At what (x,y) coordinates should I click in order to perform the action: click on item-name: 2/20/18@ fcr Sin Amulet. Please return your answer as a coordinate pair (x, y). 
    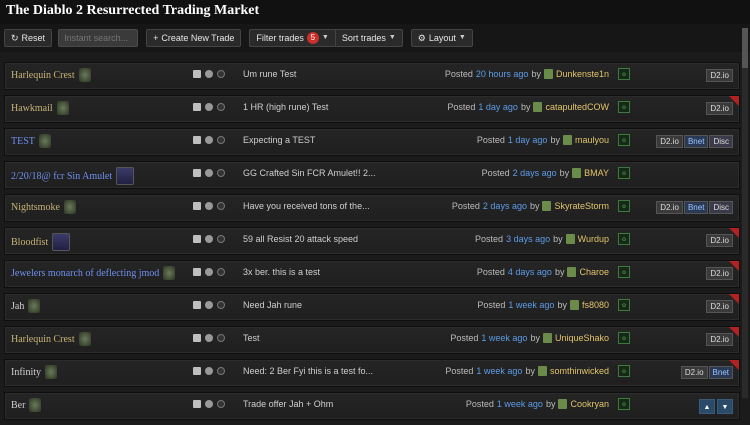
    Looking at the image, I should click on (73, 176).